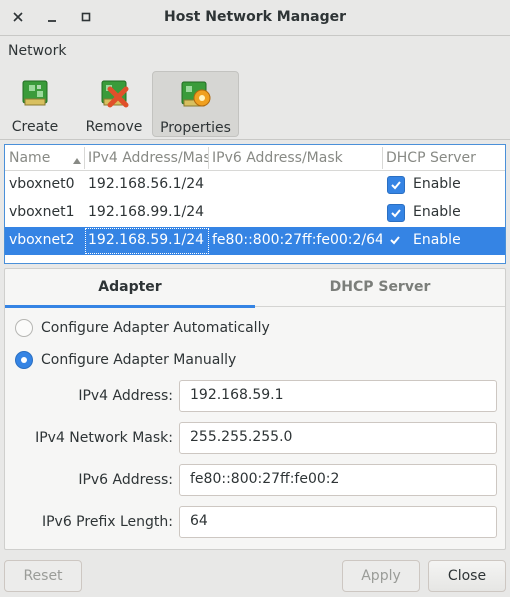 Image resolution: width=510 pixels, height=597 pixels. Describe the element at coordinates (139, 360) in the screenshot. I see `configure-manually-label: Configure Adapter Manually` at that location.